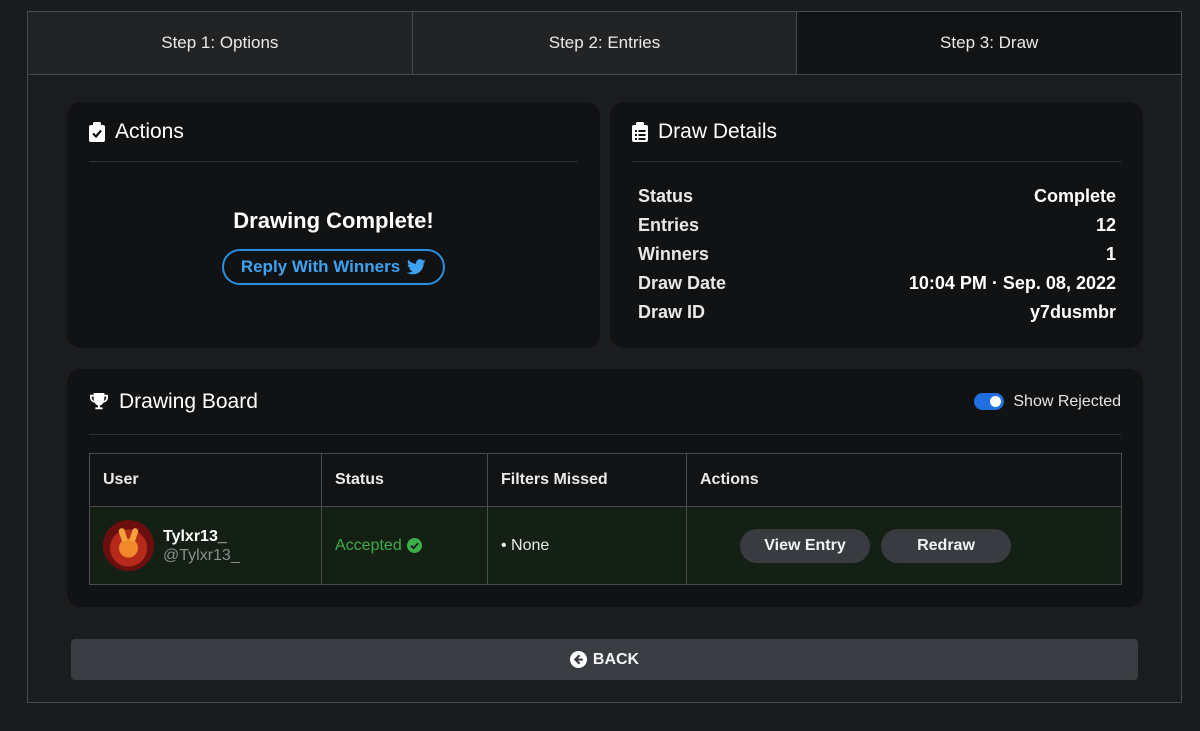 Image resolution: width=1200 pixels, height=731 pixels. What do you see at coordinates (1067, 401) in the screenshot?
I see `show-rejected-label: Show Rejected` at bounding box center [1067, 401].